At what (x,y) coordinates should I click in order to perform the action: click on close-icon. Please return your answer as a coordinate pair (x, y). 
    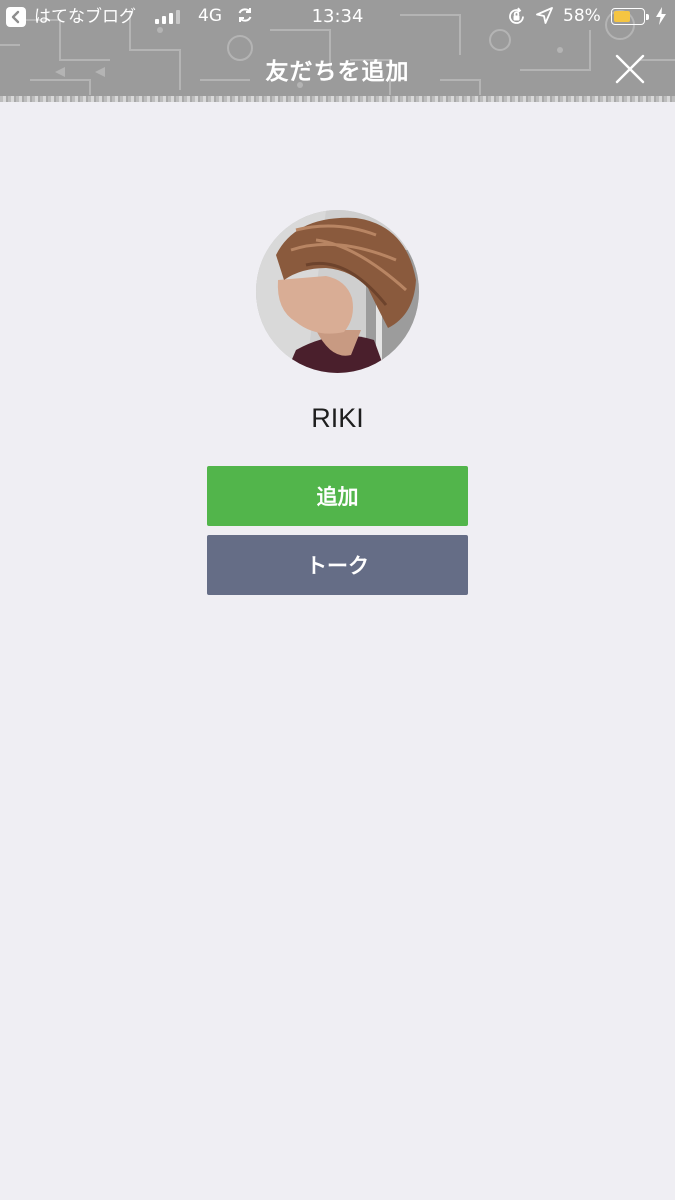
    Looking at the image, I should click on (630, 69).